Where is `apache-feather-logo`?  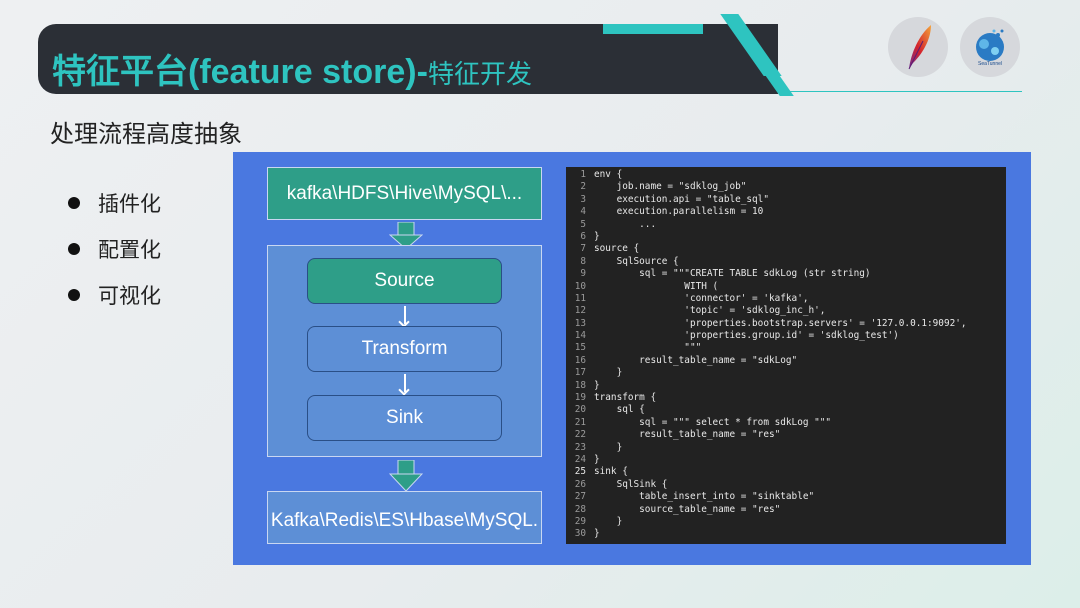 apache-feather-logo is located at coordinates (918, 47).